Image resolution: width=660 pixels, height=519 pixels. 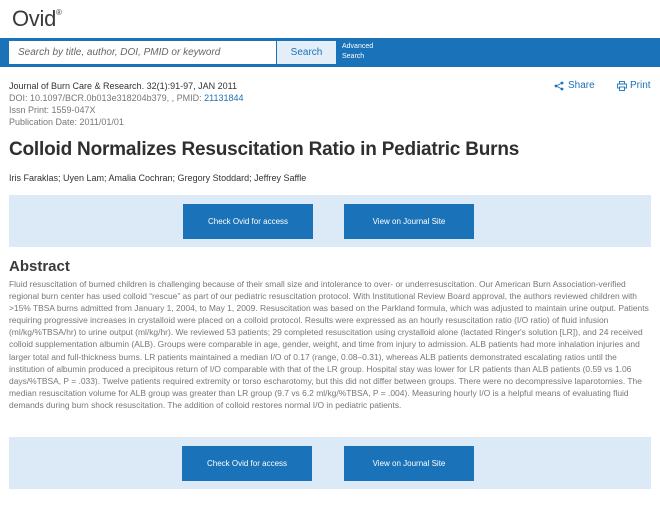 I want to click on ovid-logo: Ovid®, so click(x=37, y=19).